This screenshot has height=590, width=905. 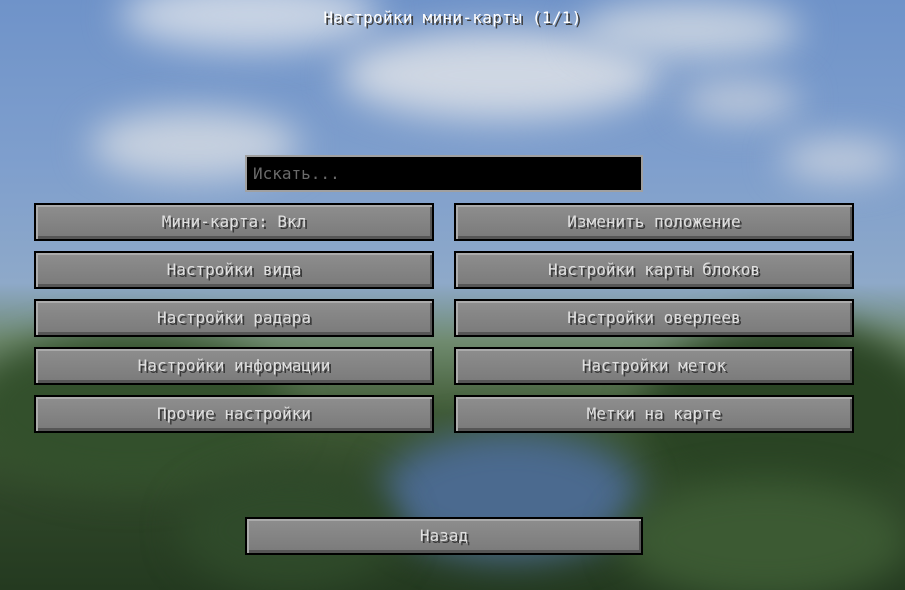 I want to click on overlay-settings-button: Настройки оверлеев, so click(x=654, y=318).